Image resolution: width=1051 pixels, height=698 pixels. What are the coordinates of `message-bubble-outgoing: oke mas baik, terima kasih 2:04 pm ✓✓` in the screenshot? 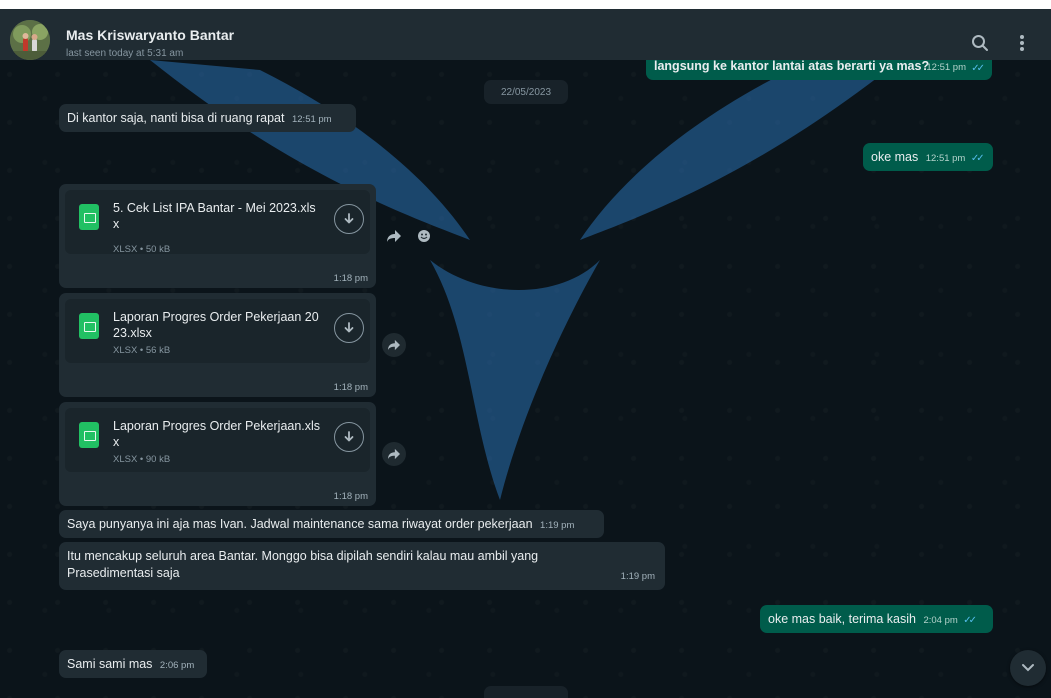 It's located at (876, 619).